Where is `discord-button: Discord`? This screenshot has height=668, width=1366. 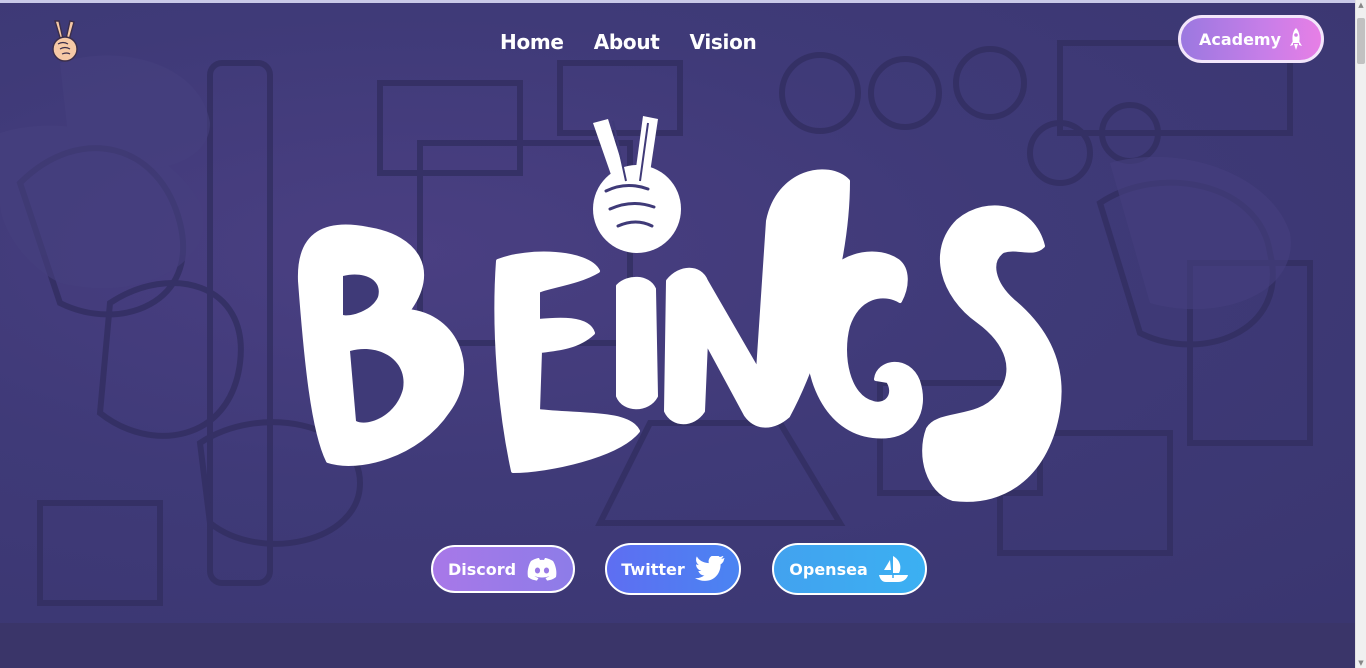 discord-button: Discord is located at coordinates (503, 569).